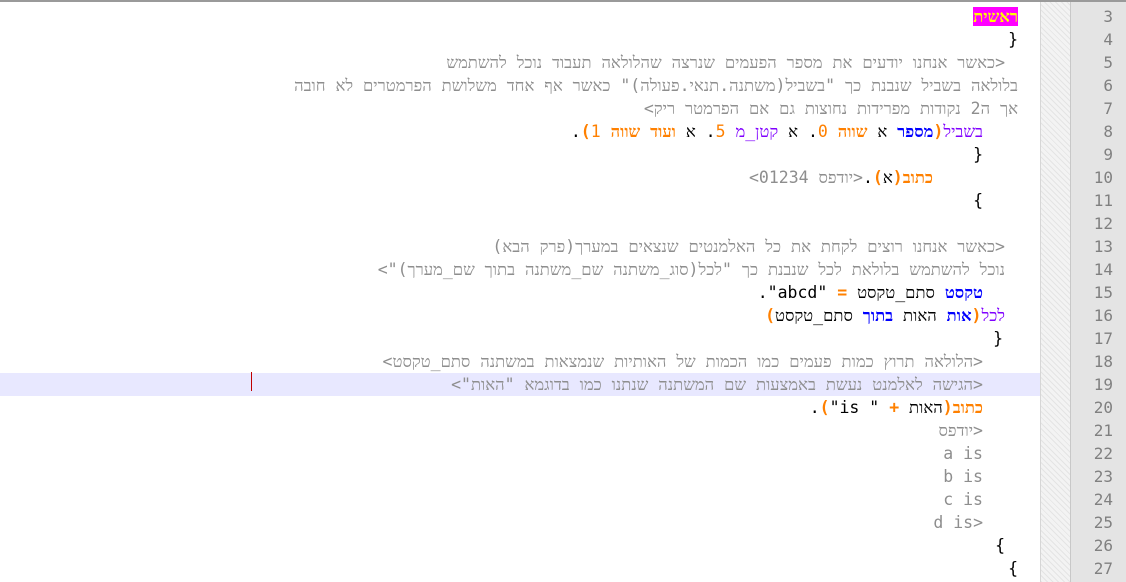  Describe the element at coordinates (805, 177) in the screenshot. I see `code-token: <יודפס 01234>` at that location.